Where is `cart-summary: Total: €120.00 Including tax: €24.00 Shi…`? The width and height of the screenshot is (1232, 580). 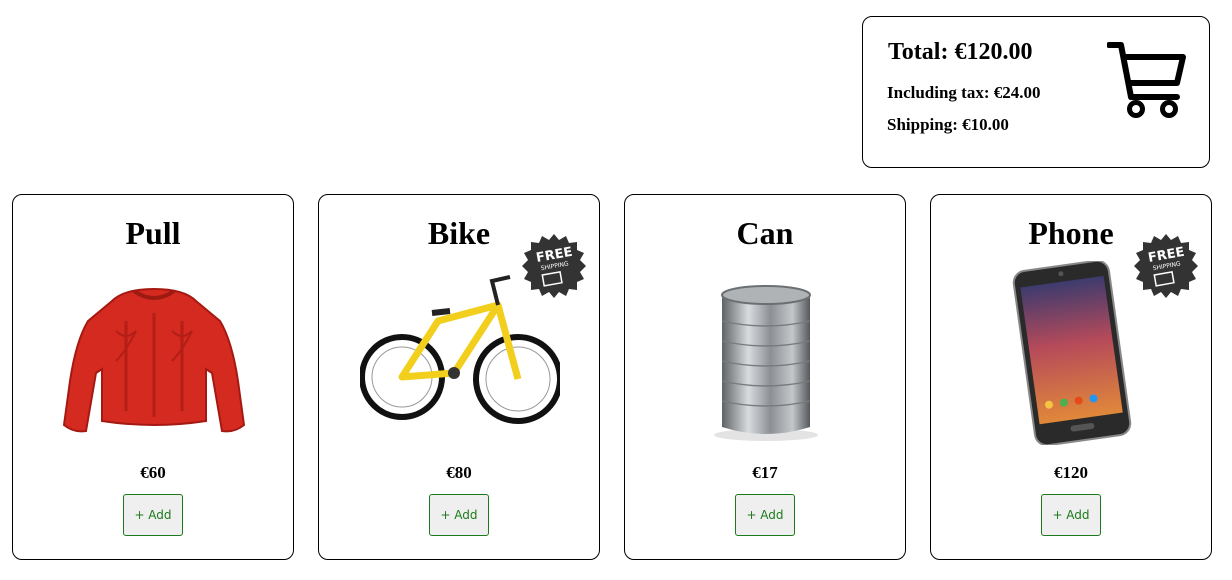
cart-summary: Total: €120.00 Including tax: €24.00 Shi… is located at coordinates (1036, 92).